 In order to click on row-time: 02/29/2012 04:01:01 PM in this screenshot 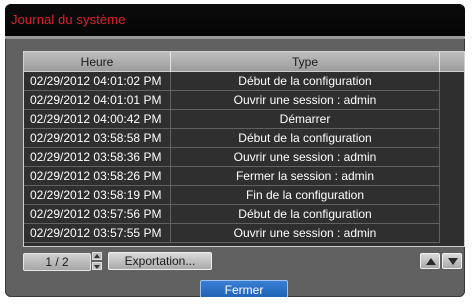, I will do `click(96, 100)`.